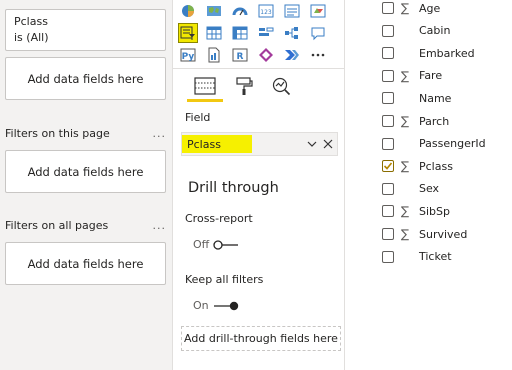  What do you see at coordinates (31, 21) in the screenshot?
I see `filter-card-field: Pclass` at bounding box center [31, 21].